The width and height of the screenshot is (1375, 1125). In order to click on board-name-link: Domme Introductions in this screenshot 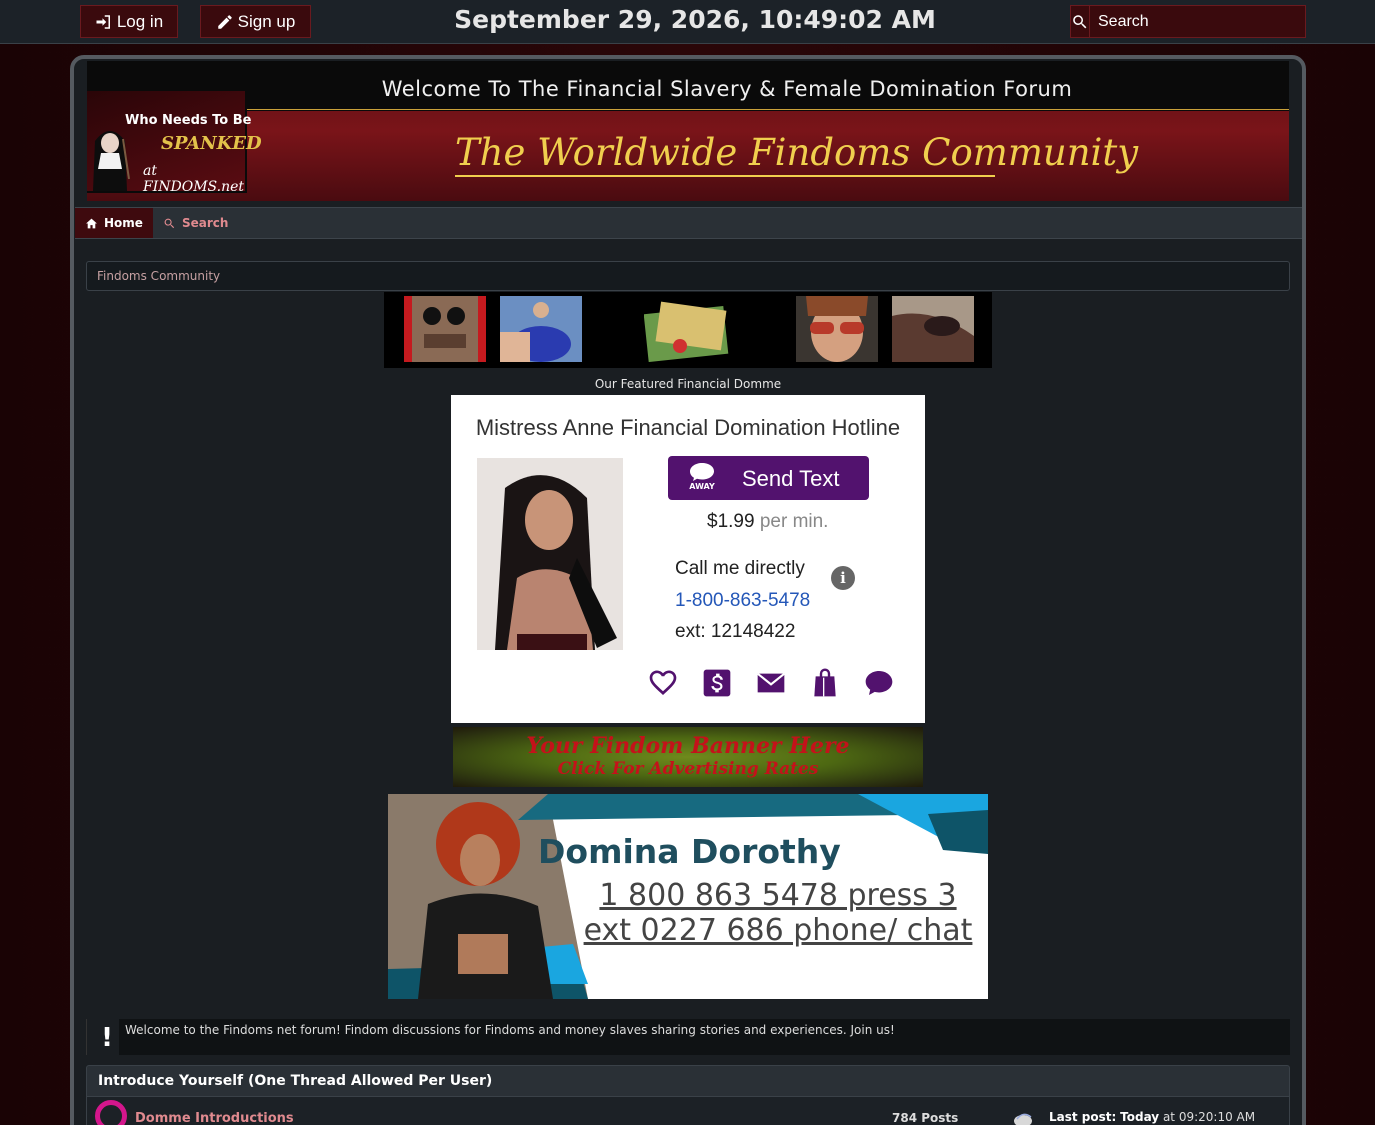, I will do `click(214, 1118)`.